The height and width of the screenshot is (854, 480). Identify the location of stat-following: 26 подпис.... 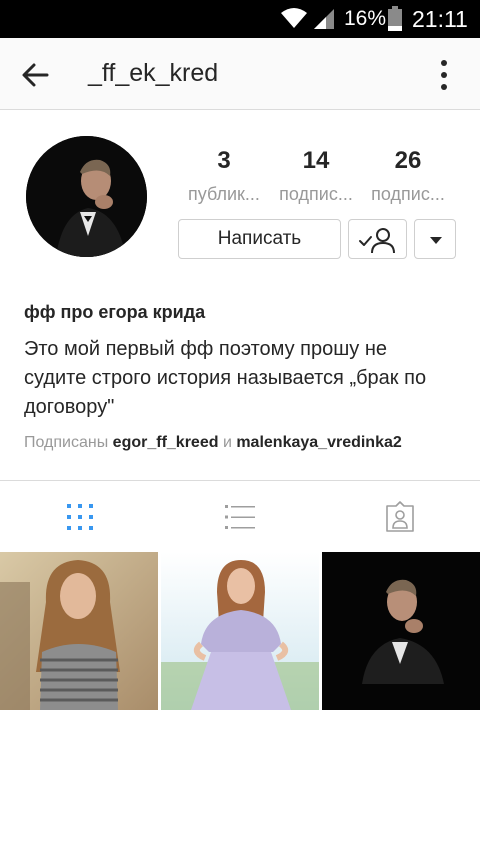
(408, 175).